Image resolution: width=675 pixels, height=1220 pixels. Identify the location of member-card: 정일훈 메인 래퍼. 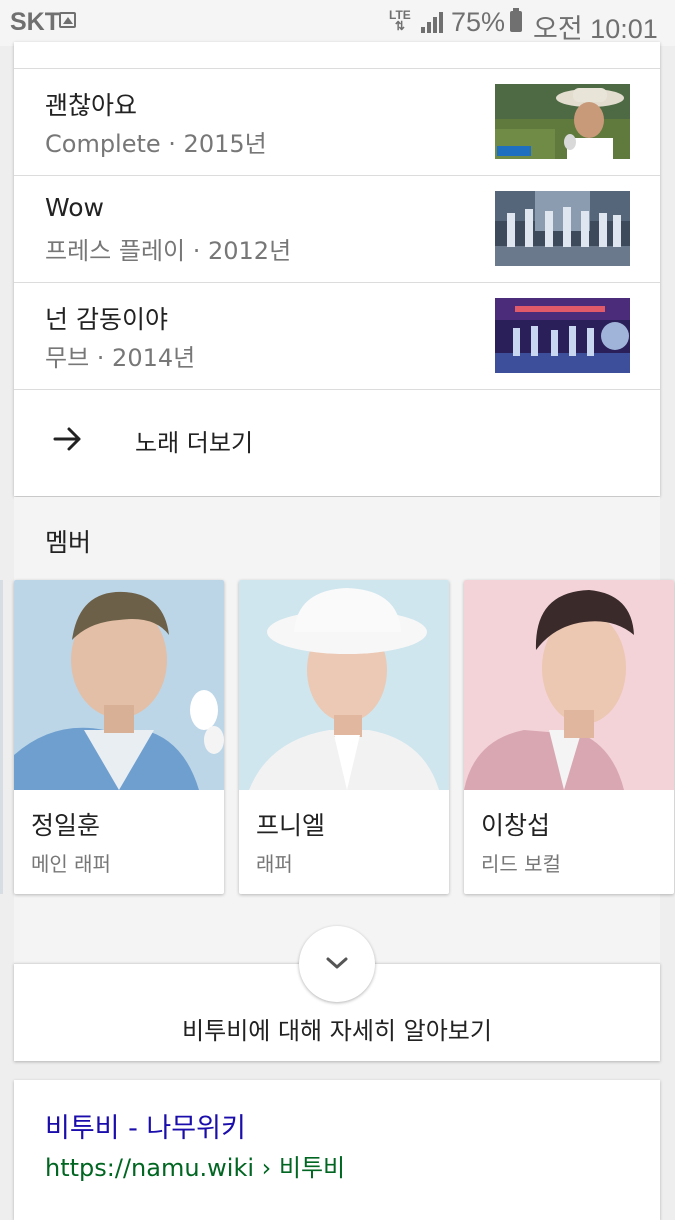
(119, 737).